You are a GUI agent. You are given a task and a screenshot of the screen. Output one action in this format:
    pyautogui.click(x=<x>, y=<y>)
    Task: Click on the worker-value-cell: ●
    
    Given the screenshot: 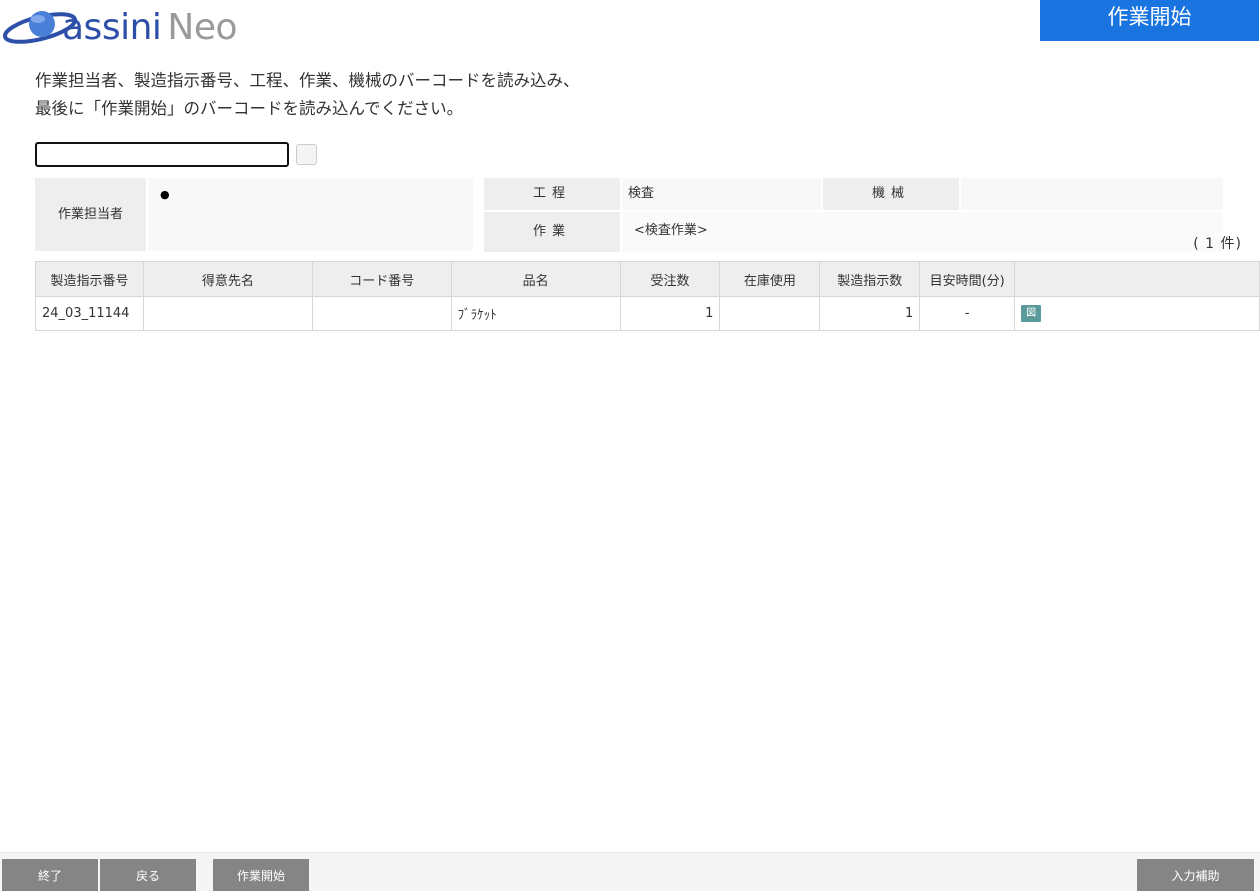 What is the action you would take?
    pyautogui.click(x=310, y=214)
    